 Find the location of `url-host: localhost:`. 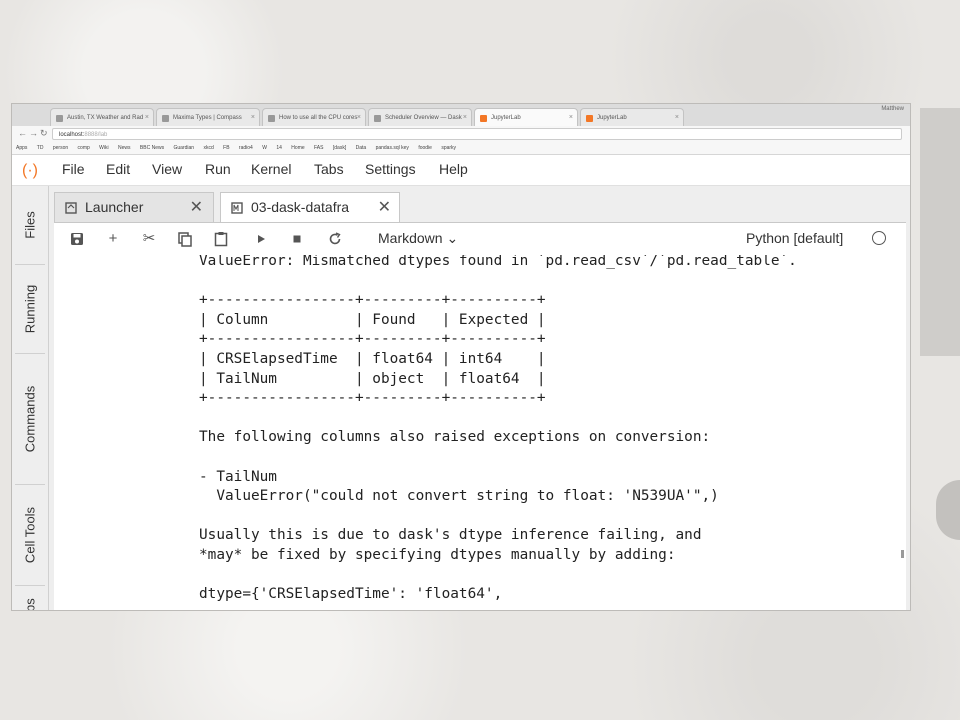

url-host: localhost: is located at coordinates (72, 135).